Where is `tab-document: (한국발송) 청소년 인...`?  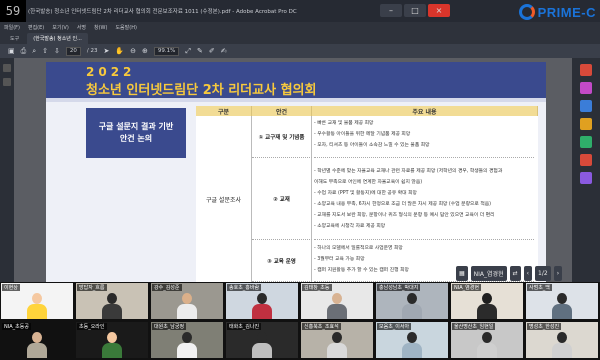
tab-document: (한국발송) 청소년 인... is located at coordinates (57, 38).